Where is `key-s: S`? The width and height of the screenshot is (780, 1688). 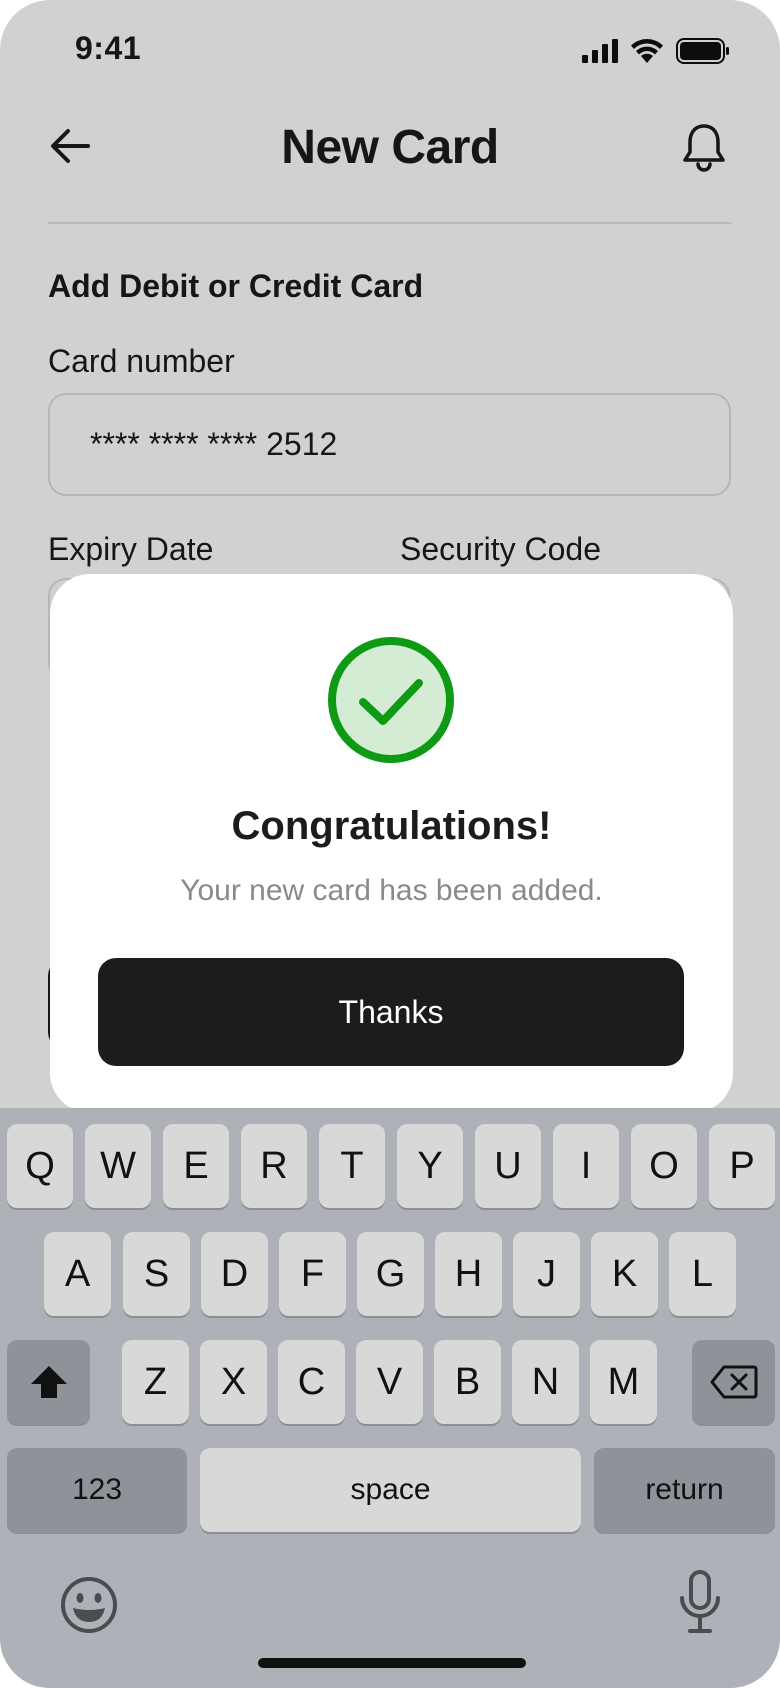
key-s: S is located at coordinates (156, 1274).